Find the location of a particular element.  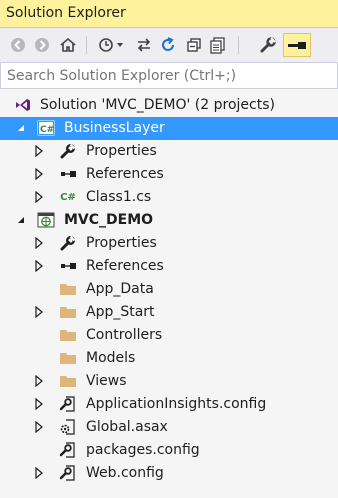

back-icon is located at coordinates (18, 45).